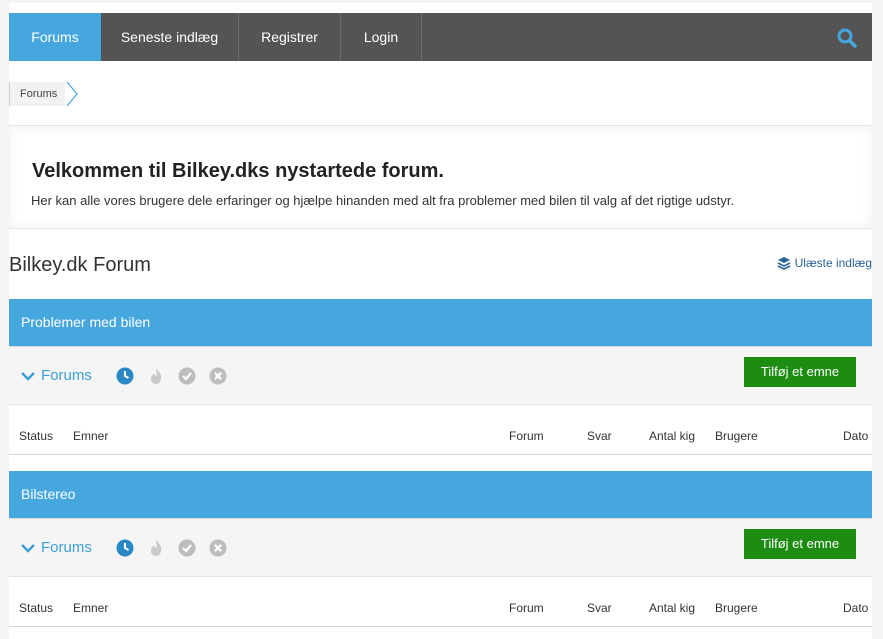  I want to click on main-nav: Forums Seneste indlæg Registrer Login, so click(440, 37).